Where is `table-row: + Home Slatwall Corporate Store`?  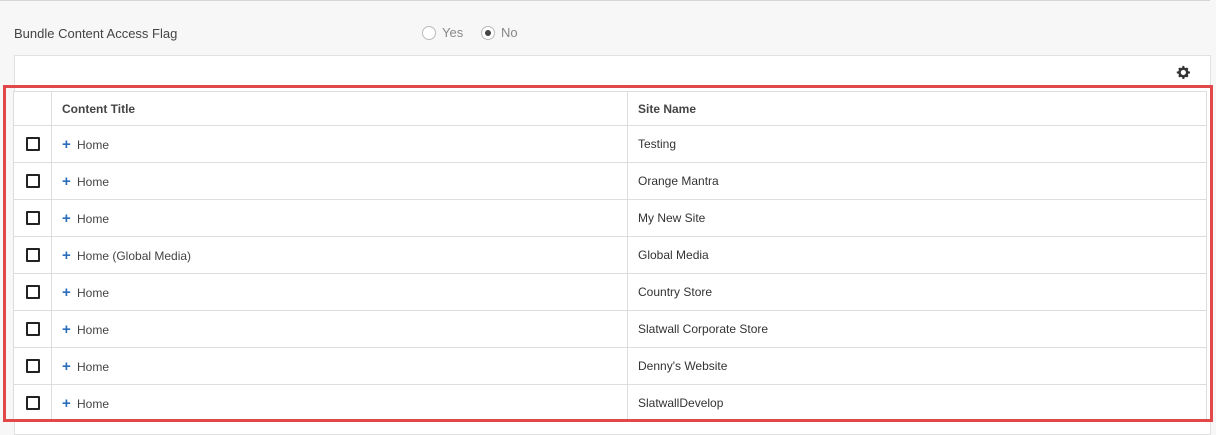
table-row: + Home Slatwall Corporate Store is located at coordinates (610, 329).